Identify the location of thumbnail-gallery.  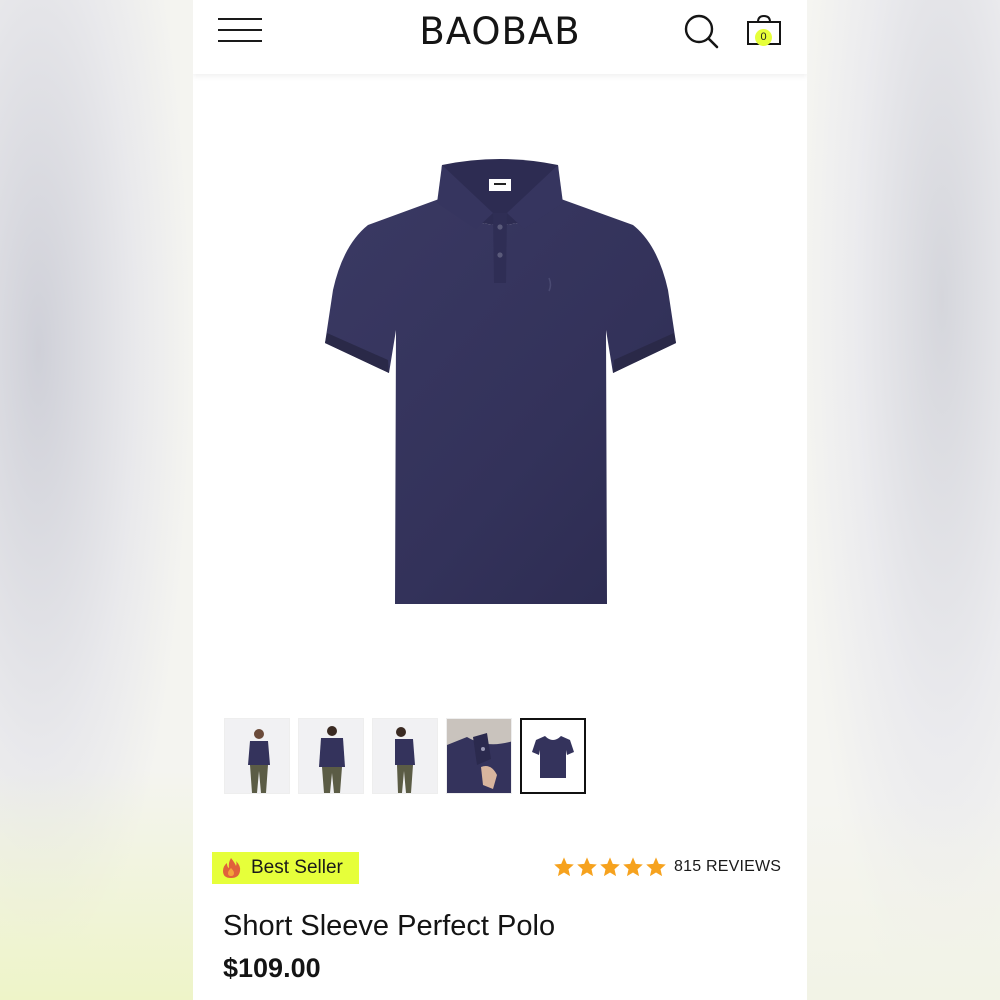
(414, 757).